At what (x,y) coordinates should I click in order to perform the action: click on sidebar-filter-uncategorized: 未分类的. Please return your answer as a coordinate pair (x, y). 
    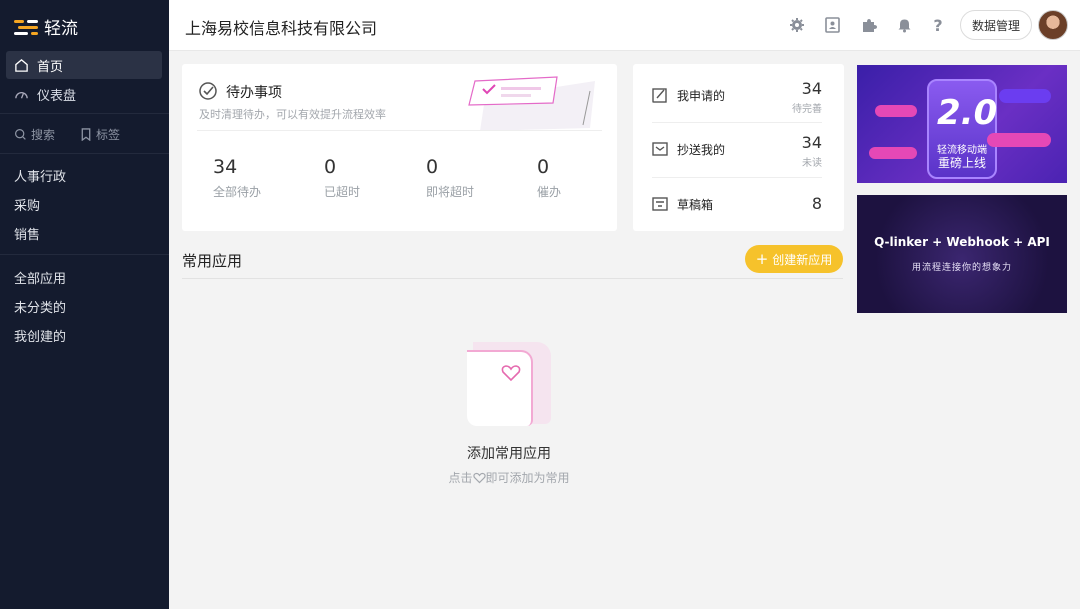
    Looking at the image, I should click on (40, 306).